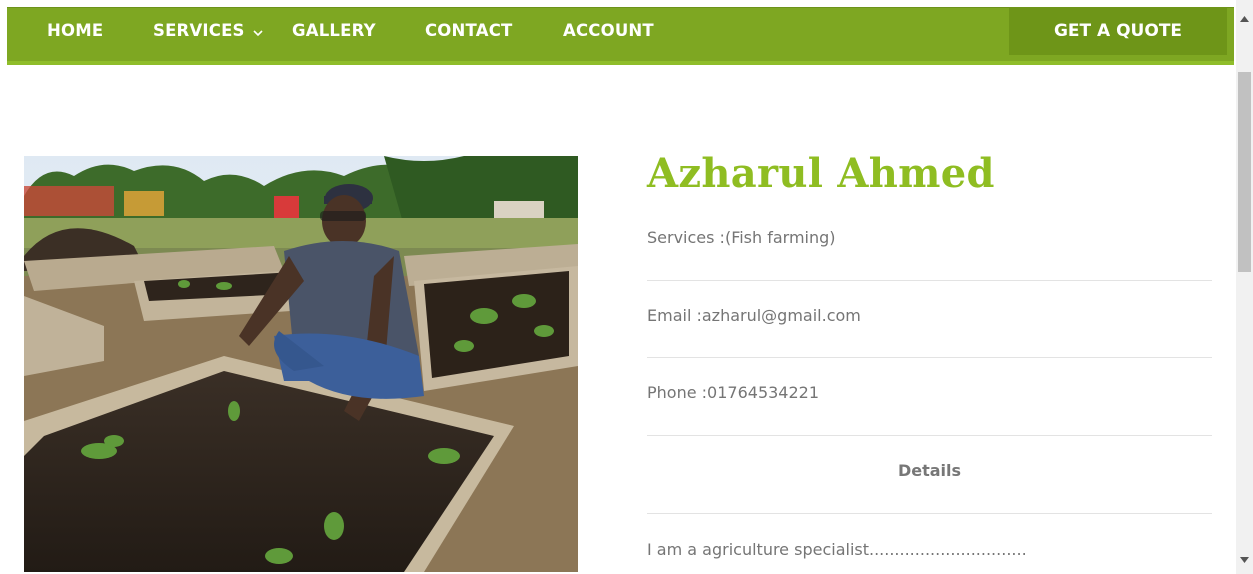 The width and height of the screenshot is (1253, 574). What do you see at coordinates (929, 470) in the screenshot?
I see `details-heading: Details` at bounding box center [929, 470].